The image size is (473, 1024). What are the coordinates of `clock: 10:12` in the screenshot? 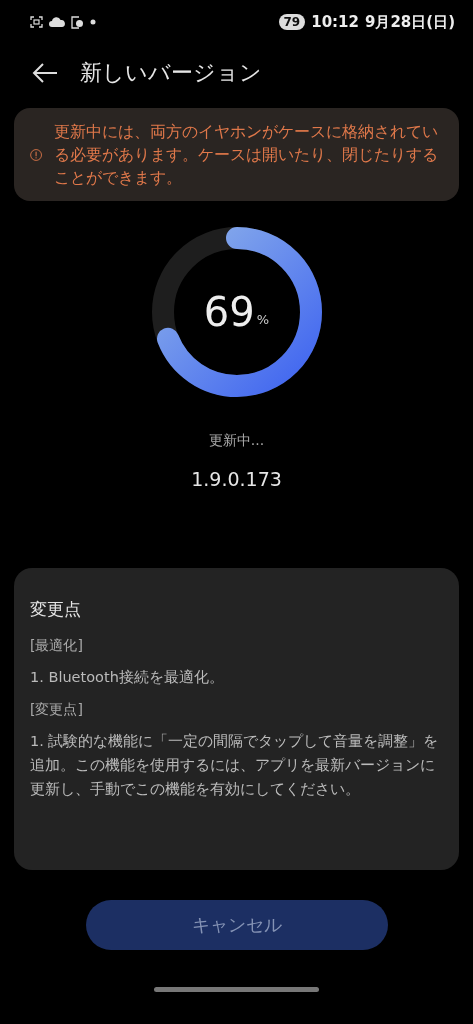 It's located at (335, 22).